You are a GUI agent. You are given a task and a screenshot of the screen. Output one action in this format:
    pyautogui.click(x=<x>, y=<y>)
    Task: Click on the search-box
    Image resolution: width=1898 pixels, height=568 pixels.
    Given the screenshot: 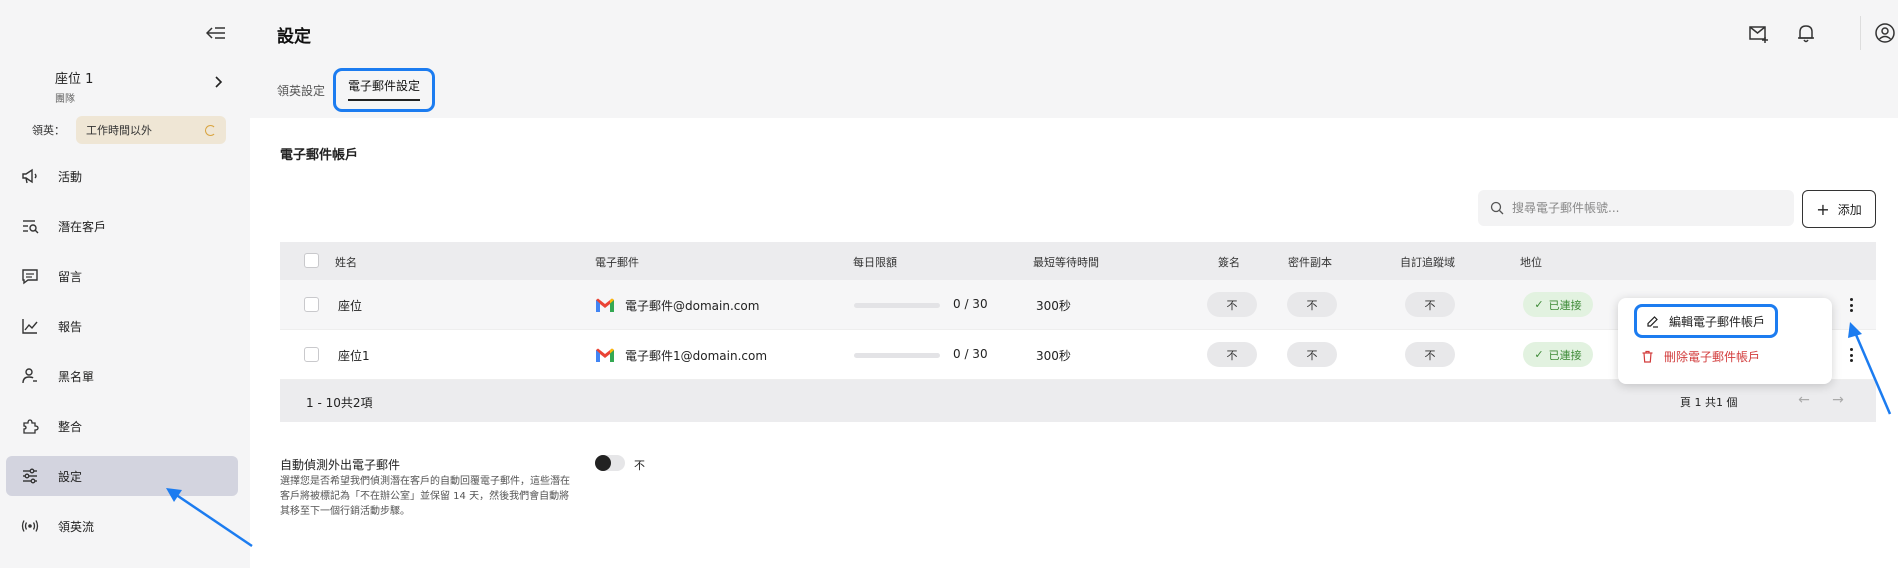 What is the action you would take?
    pyautogui.click(x=1636, y=208)
    